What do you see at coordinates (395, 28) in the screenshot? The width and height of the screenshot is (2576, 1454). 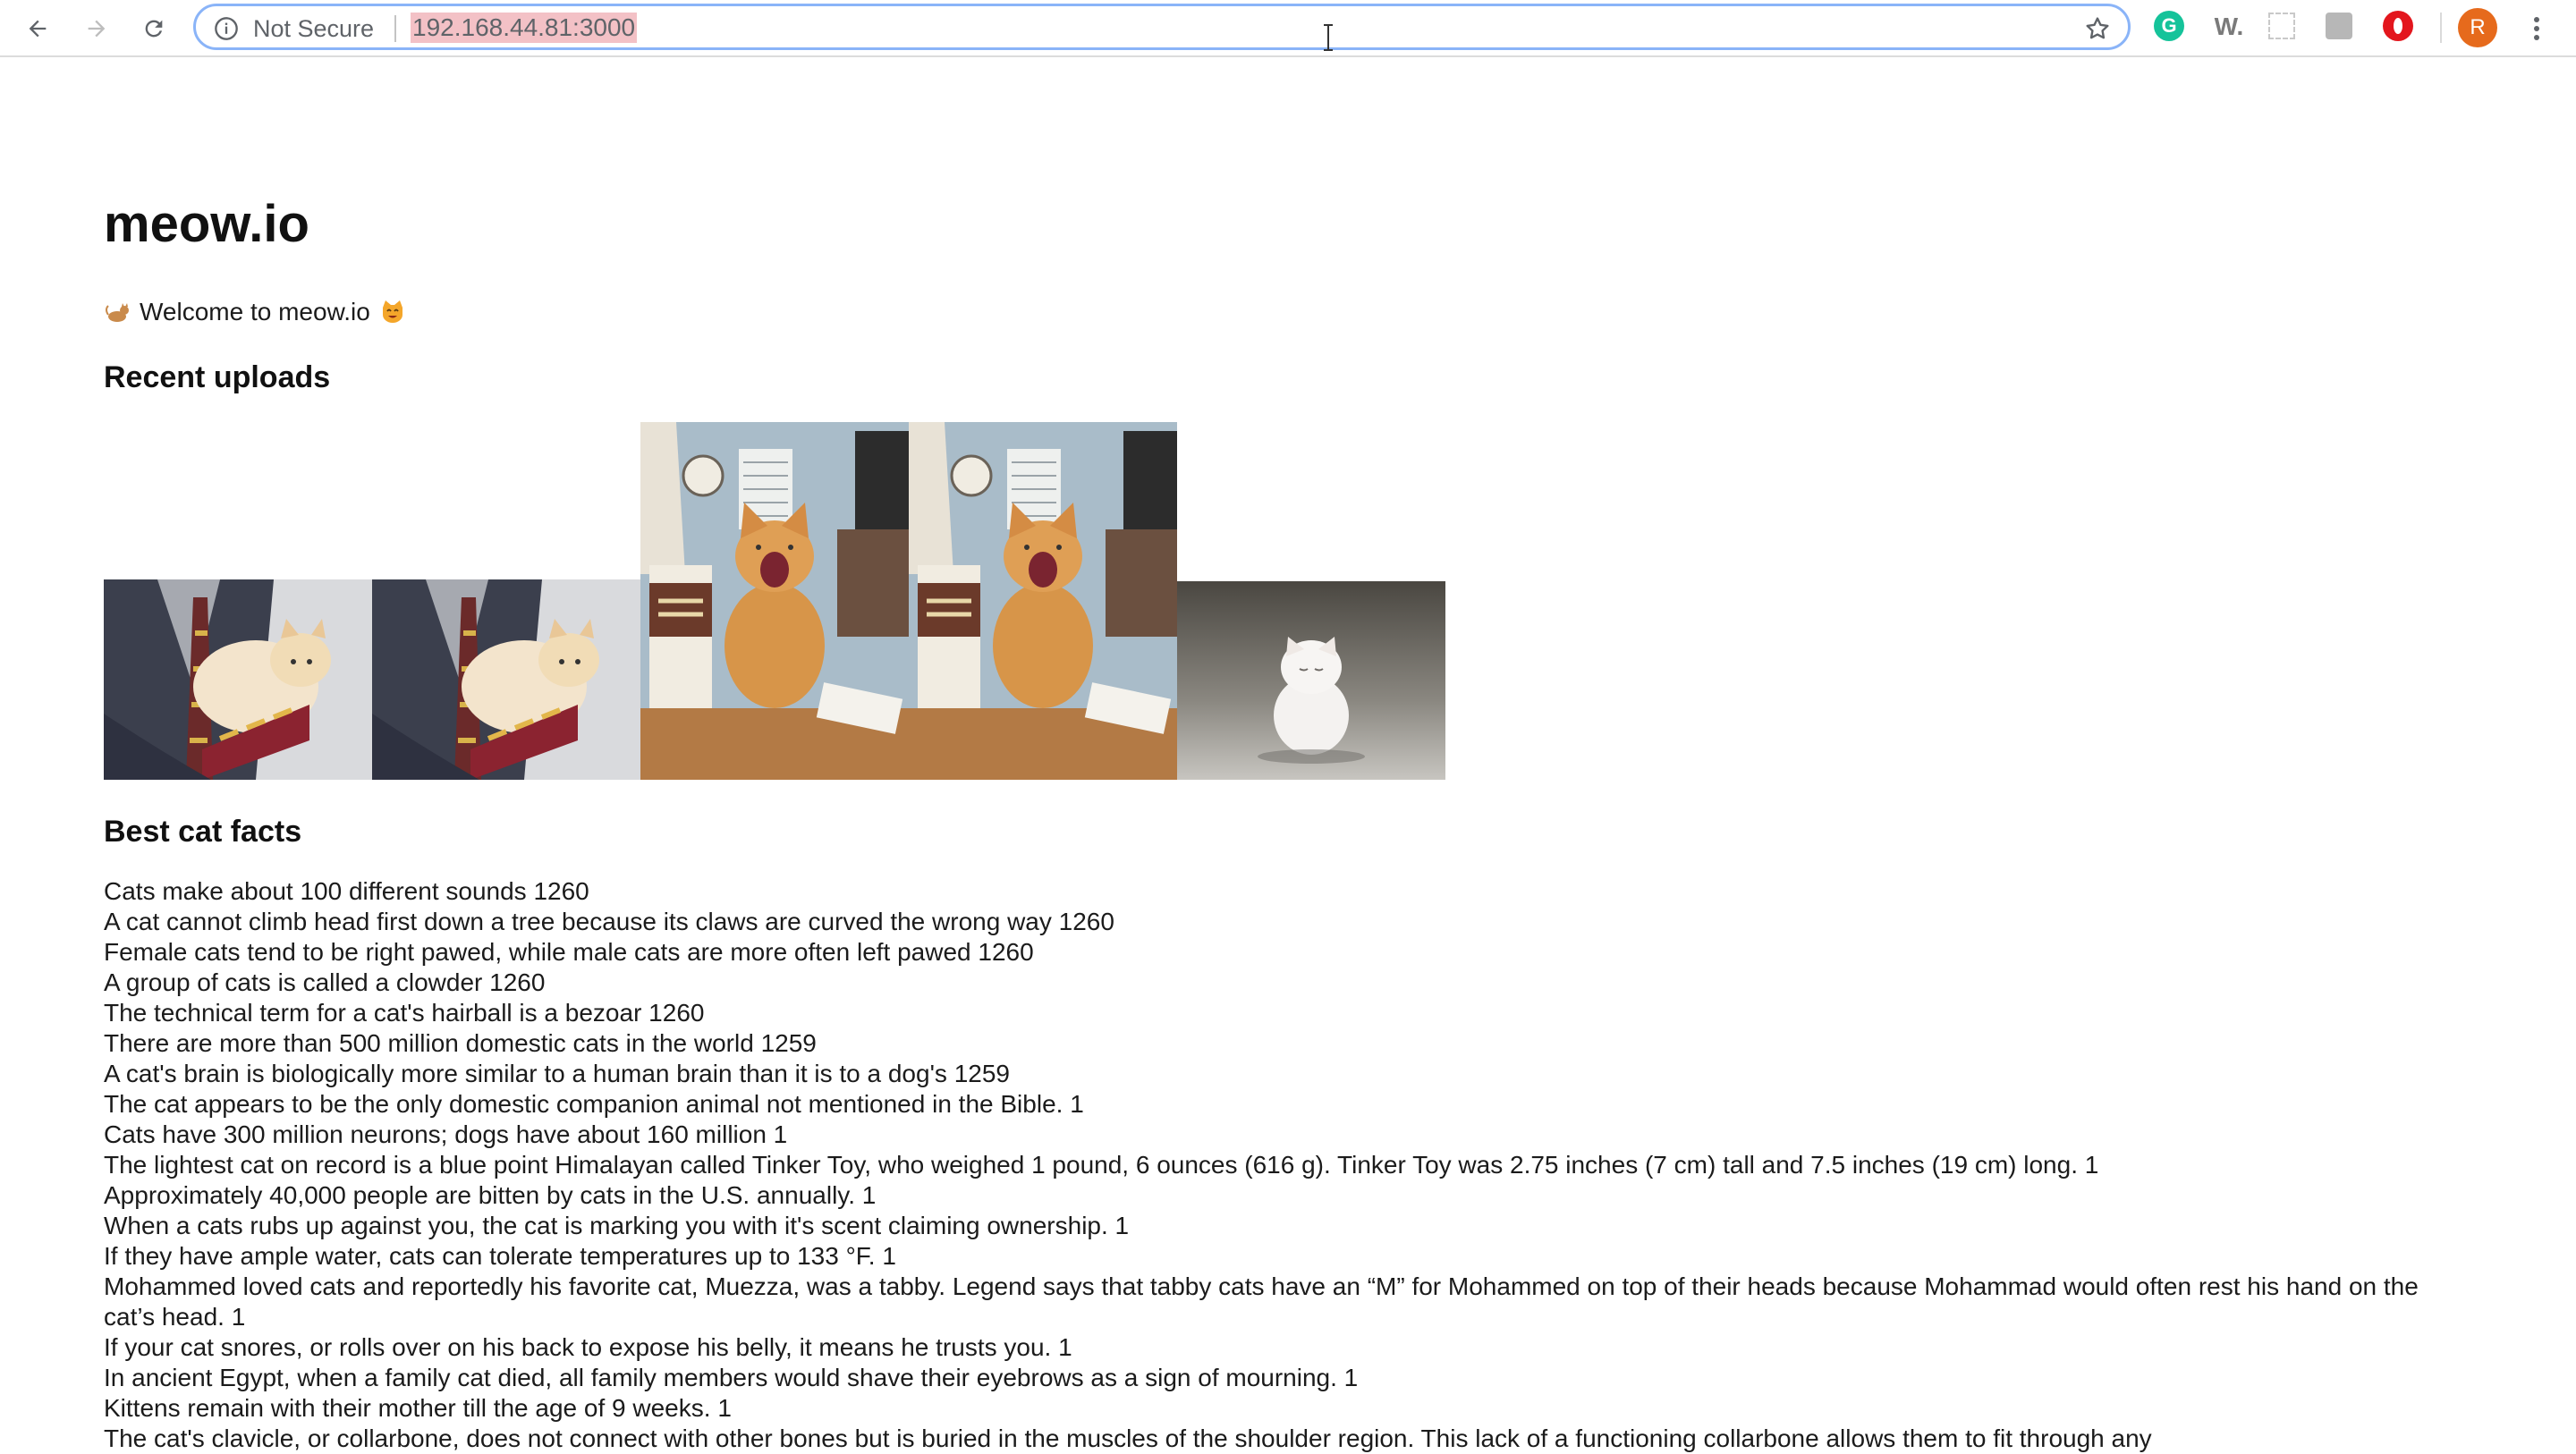 I see `omnibox-divider` at bounding box center [395, 28].